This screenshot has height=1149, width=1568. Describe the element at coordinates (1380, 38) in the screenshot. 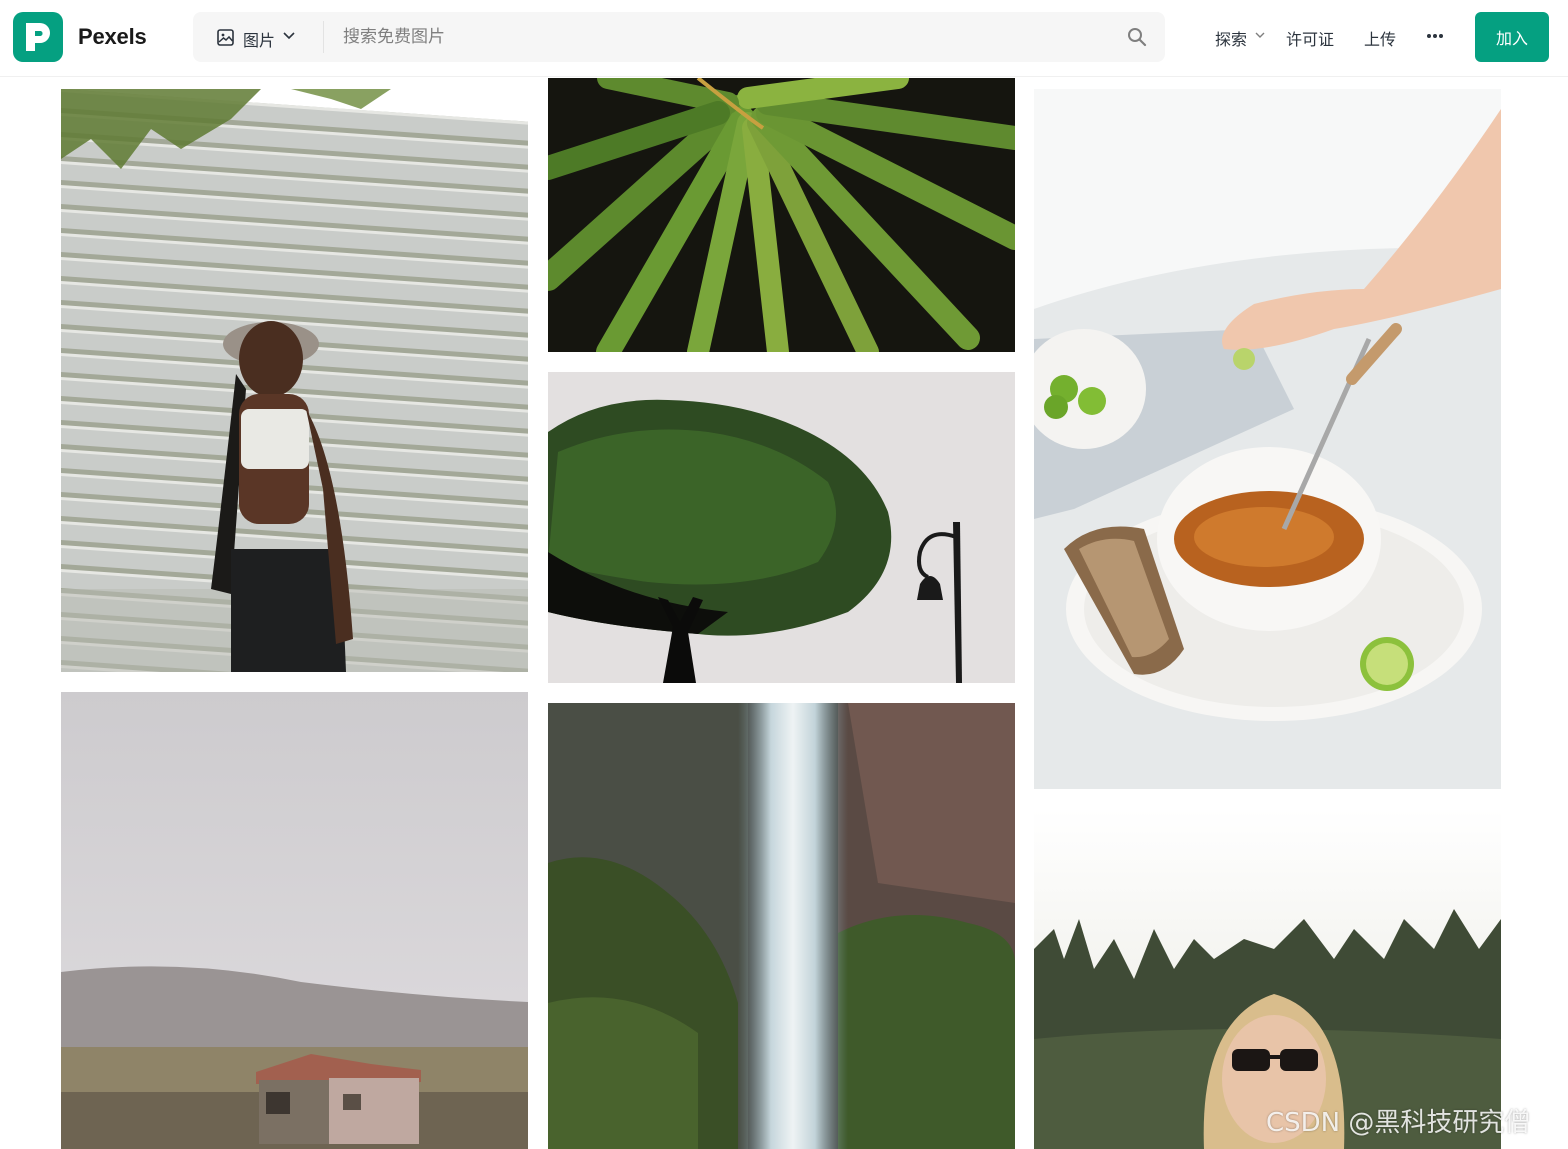

I see `nav-upload: 上传` at that location.